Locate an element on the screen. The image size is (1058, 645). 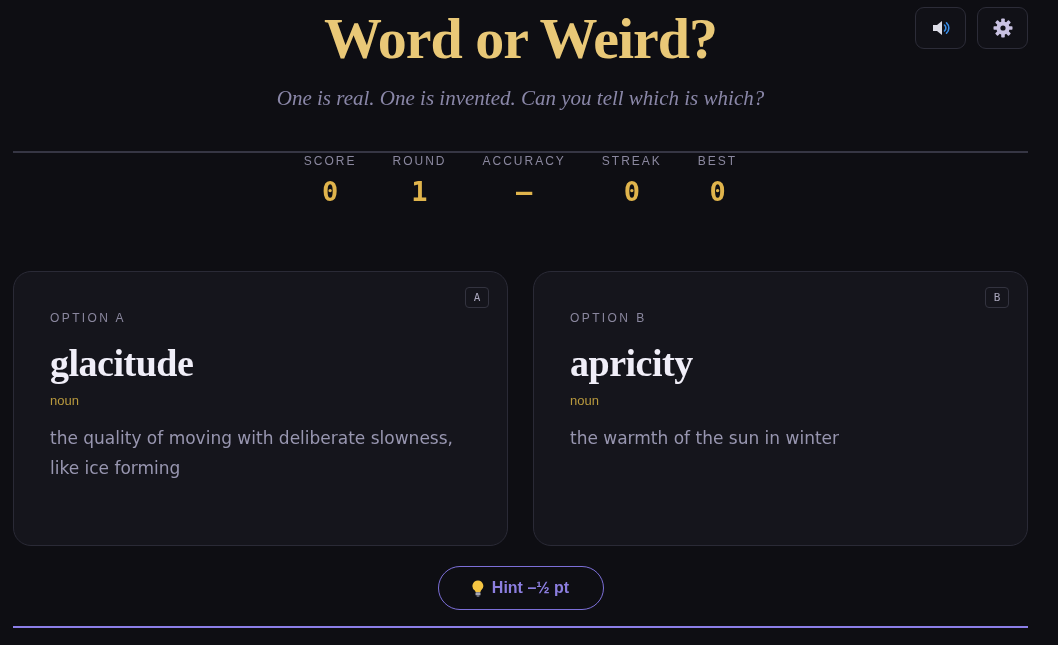
settings-icon is located at coordinates (1002, 28).